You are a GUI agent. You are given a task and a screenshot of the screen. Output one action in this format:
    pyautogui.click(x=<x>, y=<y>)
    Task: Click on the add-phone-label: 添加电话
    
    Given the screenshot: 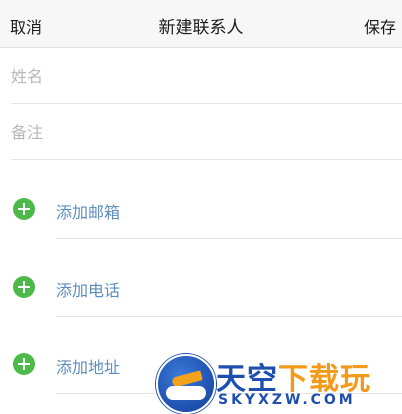 What is the action you would take?
    pyautogui.click(x=88, y=290)
    